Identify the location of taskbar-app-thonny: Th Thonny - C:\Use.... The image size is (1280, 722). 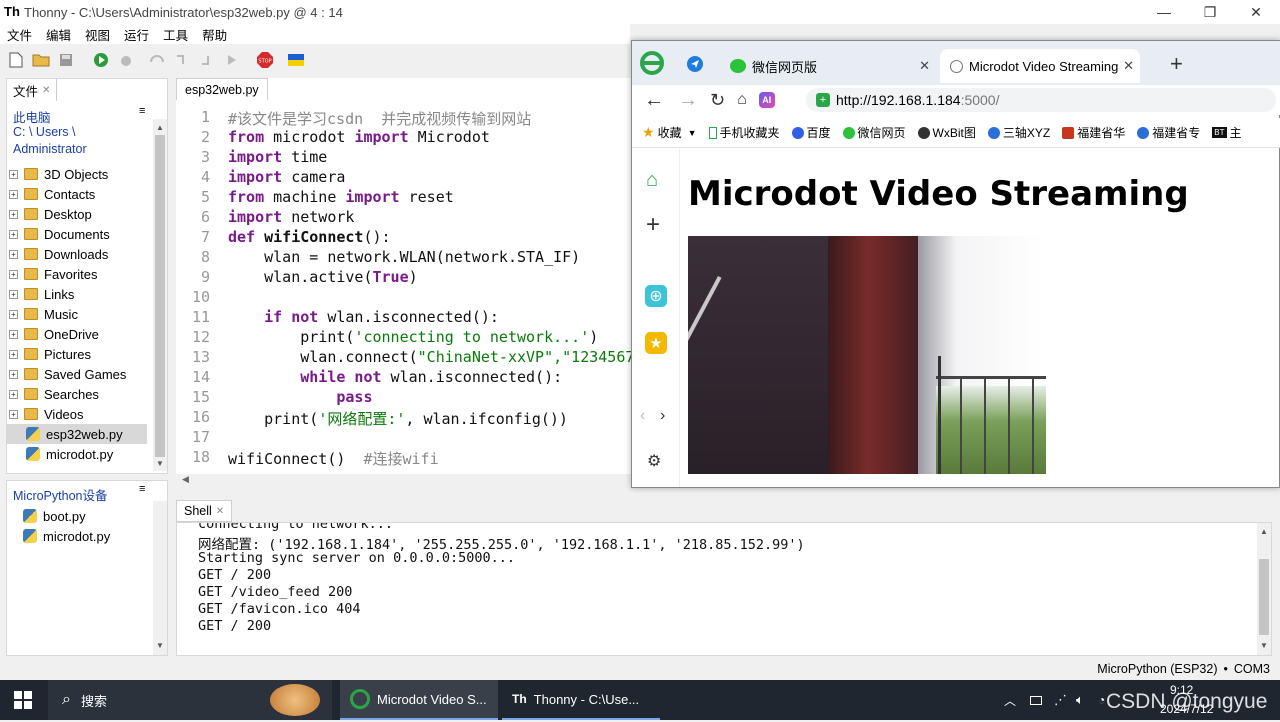
(581, 700).